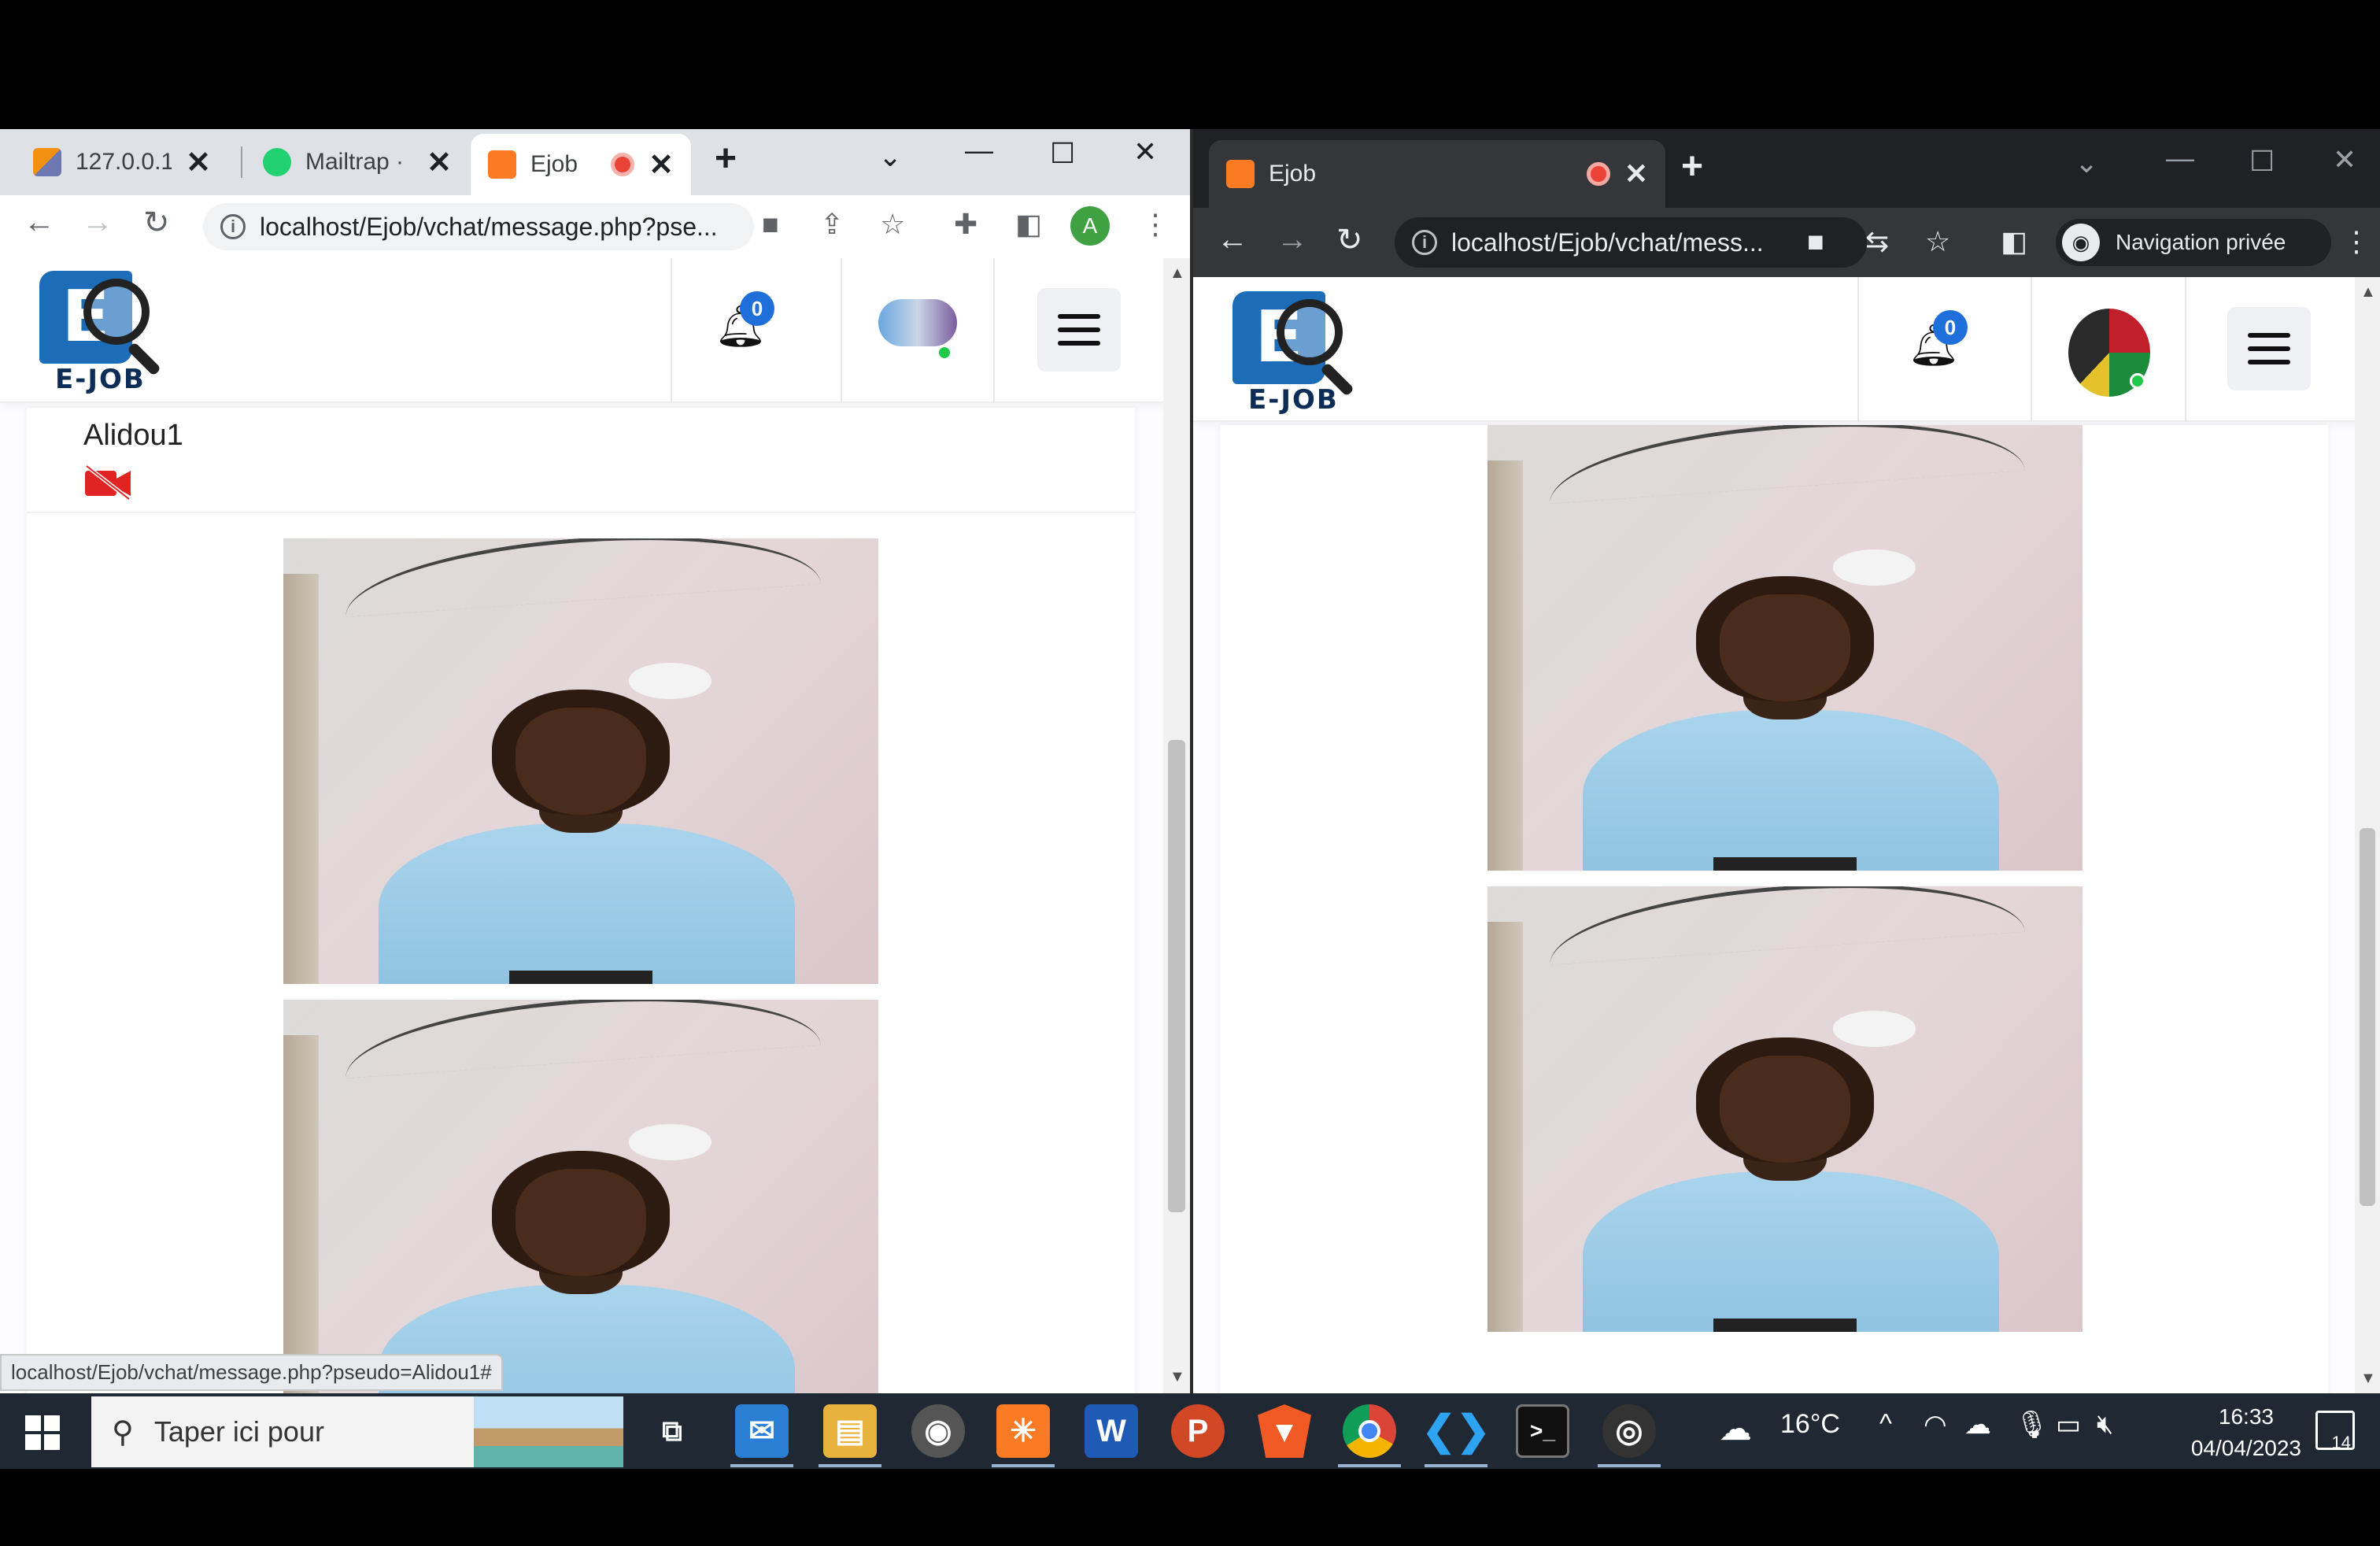 The width and height of the screenshot is (2380, 1546). I want to click on taskbar-search-box: ⚲ Taper ici pour, so click(357, 1431).